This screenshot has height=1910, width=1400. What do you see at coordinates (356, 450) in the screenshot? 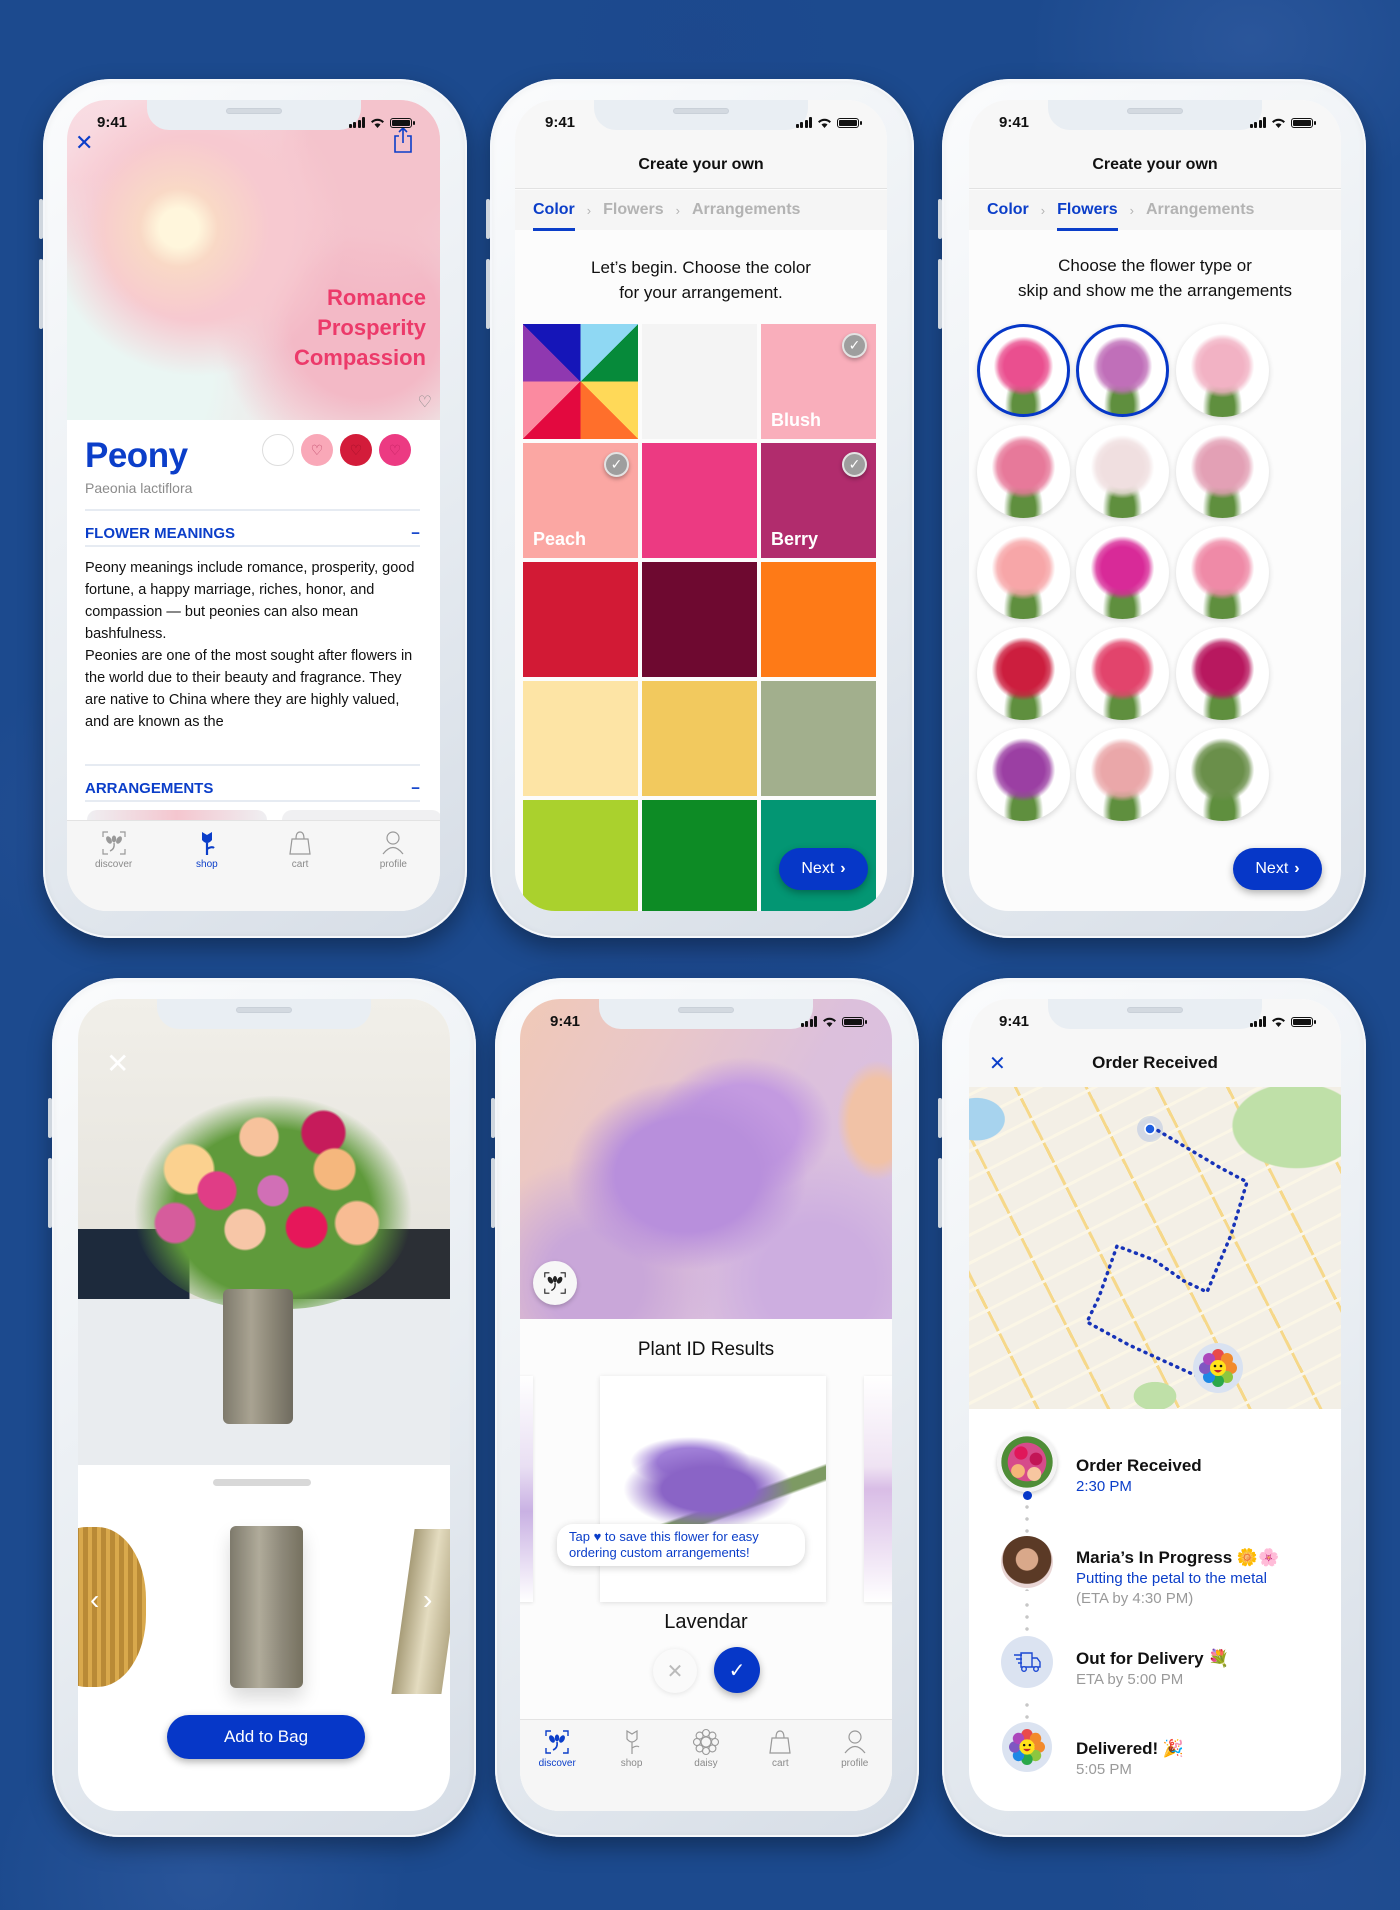
I see `color-option-red: ♡` at bounding box center [356, 450].